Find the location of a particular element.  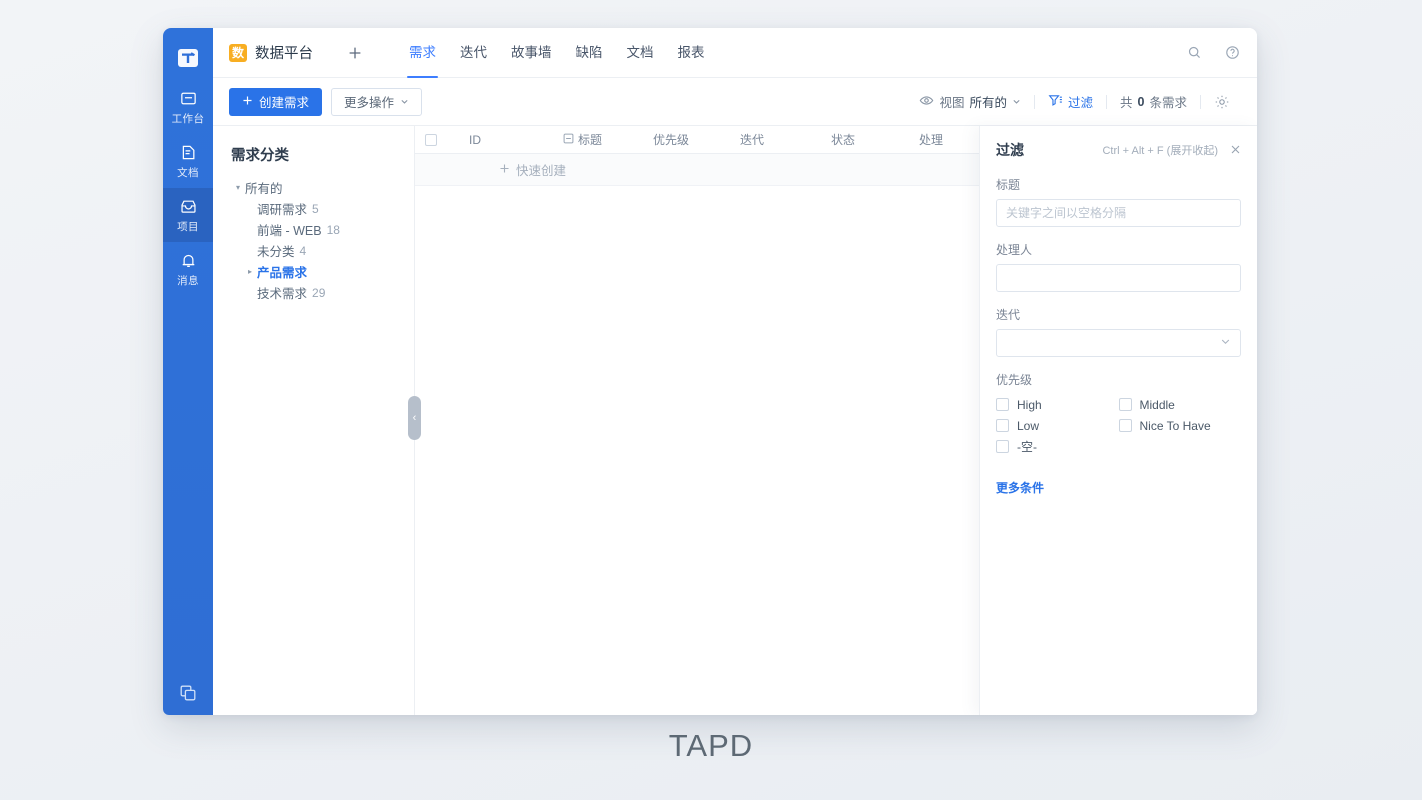

tree-node-label: 产品需求 is located at coordinates (282, 273).